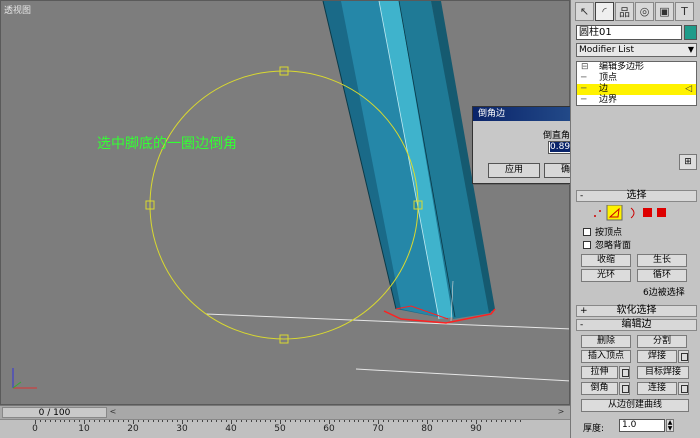 This screenshot has width=700, height=438. Describe the element at coordinates (662, 260) in the screenshot. I see `grow-button: 生长` at that location.